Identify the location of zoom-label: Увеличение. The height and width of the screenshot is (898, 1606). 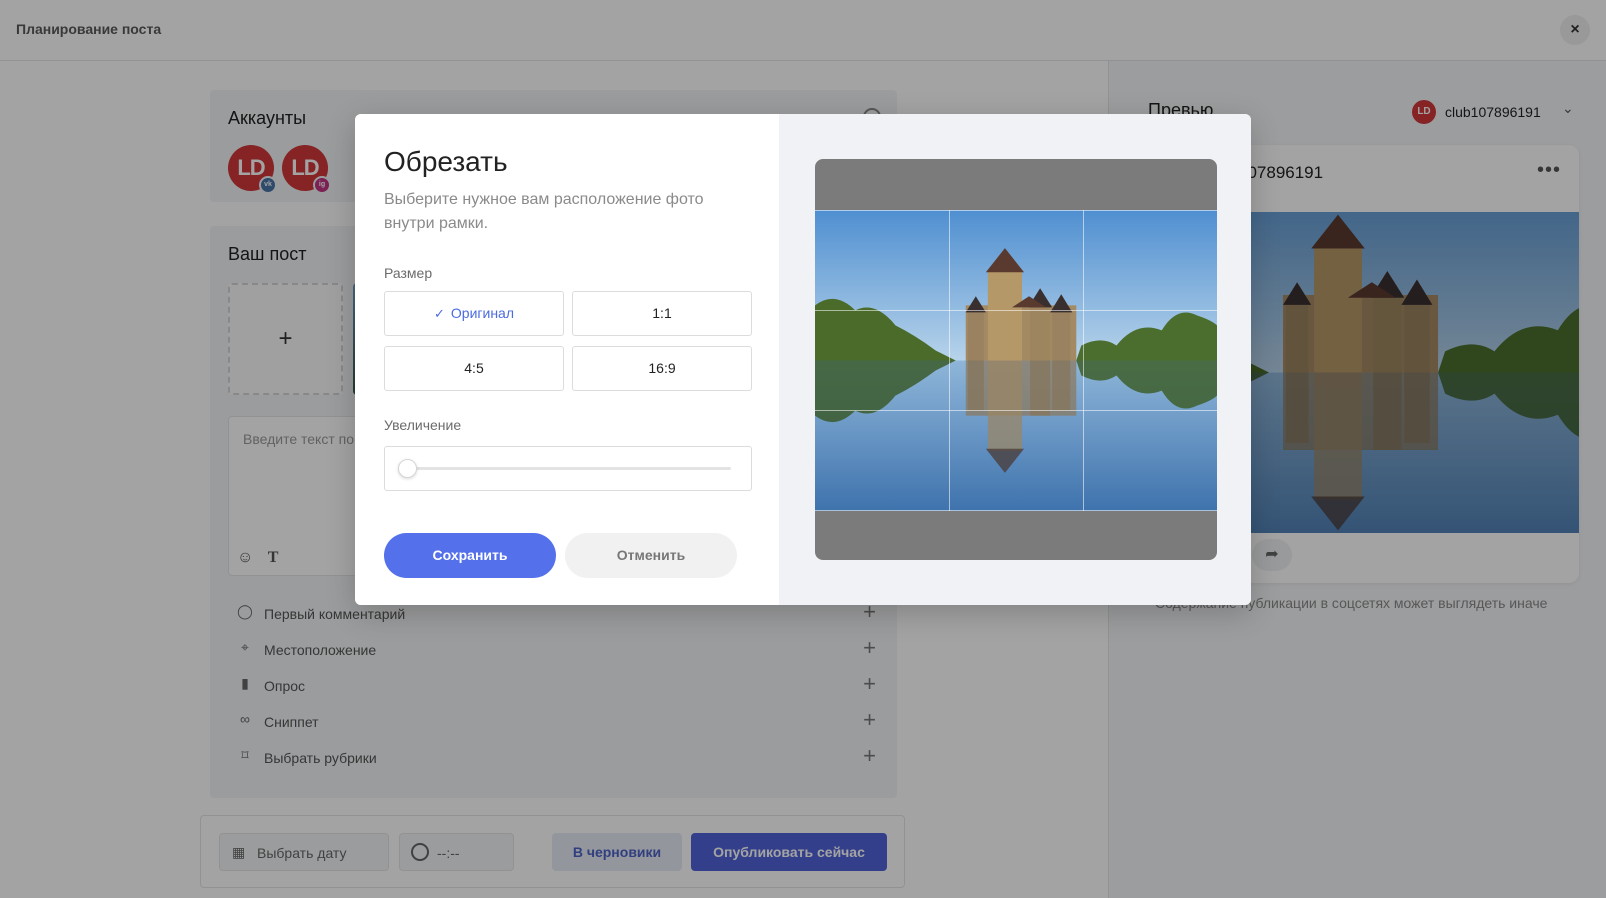
(423, 425).